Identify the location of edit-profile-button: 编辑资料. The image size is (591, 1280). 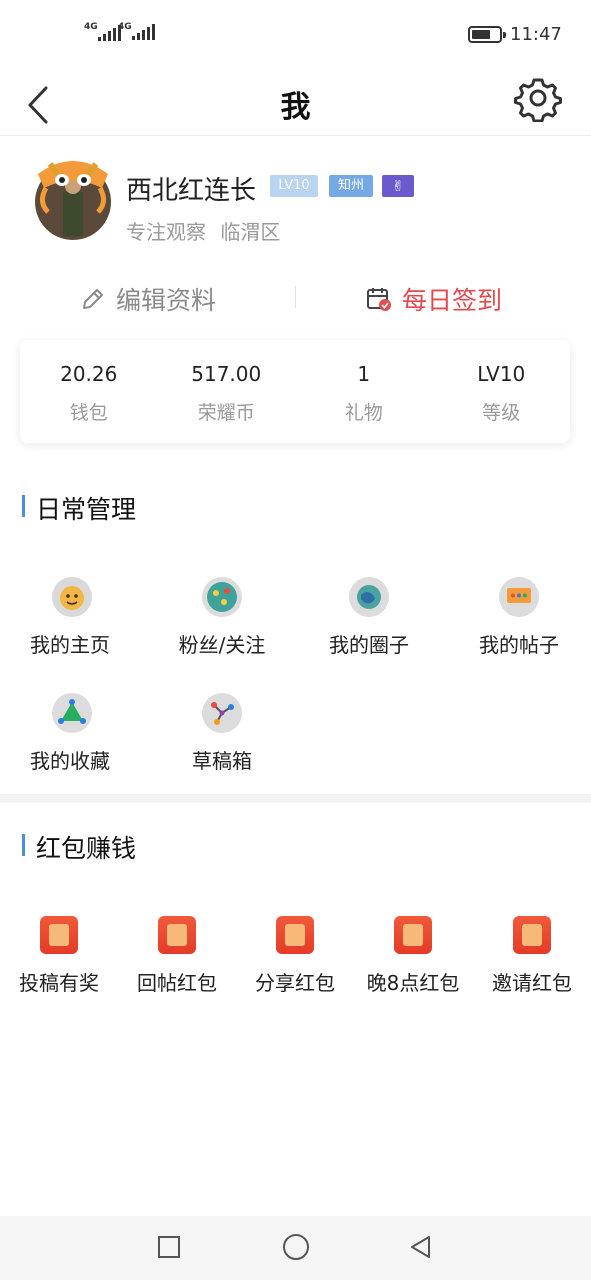
(148, 299).